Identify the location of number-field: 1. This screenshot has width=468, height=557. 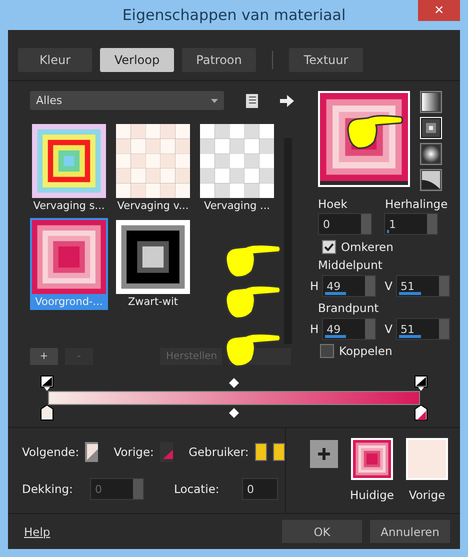
(411, 224).